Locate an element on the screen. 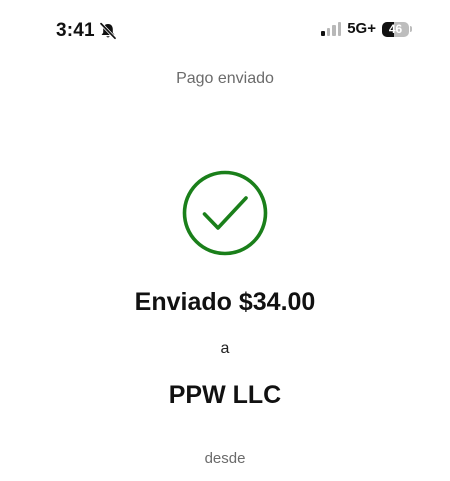 The height and width of the screenshot is (481, 450). network-type: 5G+ is located at coordinates (361, 28).